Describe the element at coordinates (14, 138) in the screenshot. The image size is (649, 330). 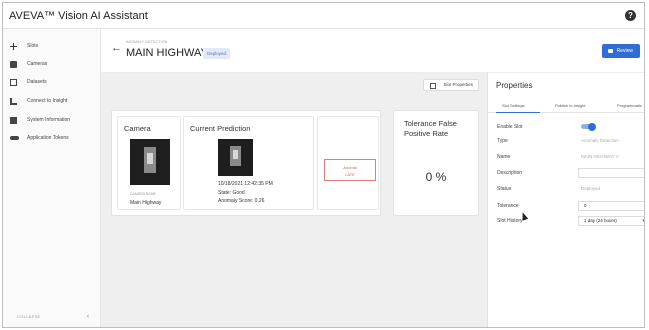
I see `key-icon` at that location.